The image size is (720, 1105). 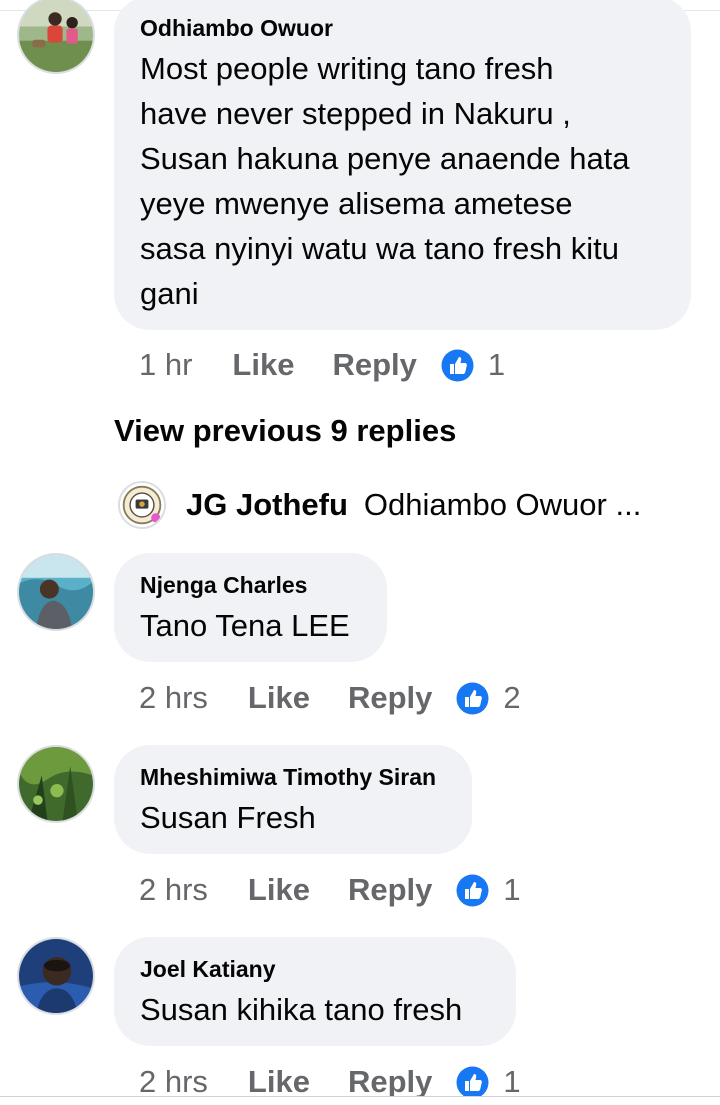 I want to click on comment-text: Tano Tena LEE, so click(x=245, y=625).